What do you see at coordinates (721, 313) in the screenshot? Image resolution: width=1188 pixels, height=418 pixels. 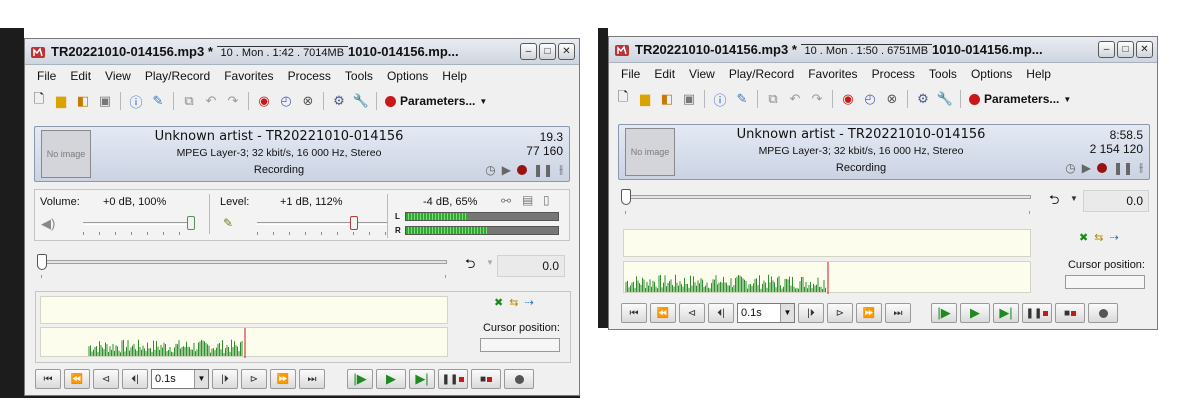 I see `step-back-button: ⏴|` at bounding box center [721, 313].